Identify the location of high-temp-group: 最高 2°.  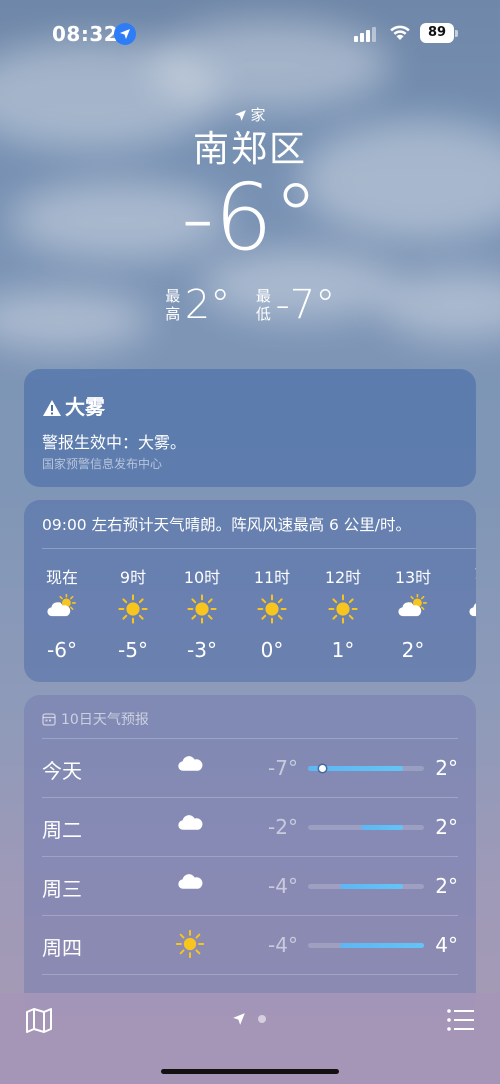
(197, 305).